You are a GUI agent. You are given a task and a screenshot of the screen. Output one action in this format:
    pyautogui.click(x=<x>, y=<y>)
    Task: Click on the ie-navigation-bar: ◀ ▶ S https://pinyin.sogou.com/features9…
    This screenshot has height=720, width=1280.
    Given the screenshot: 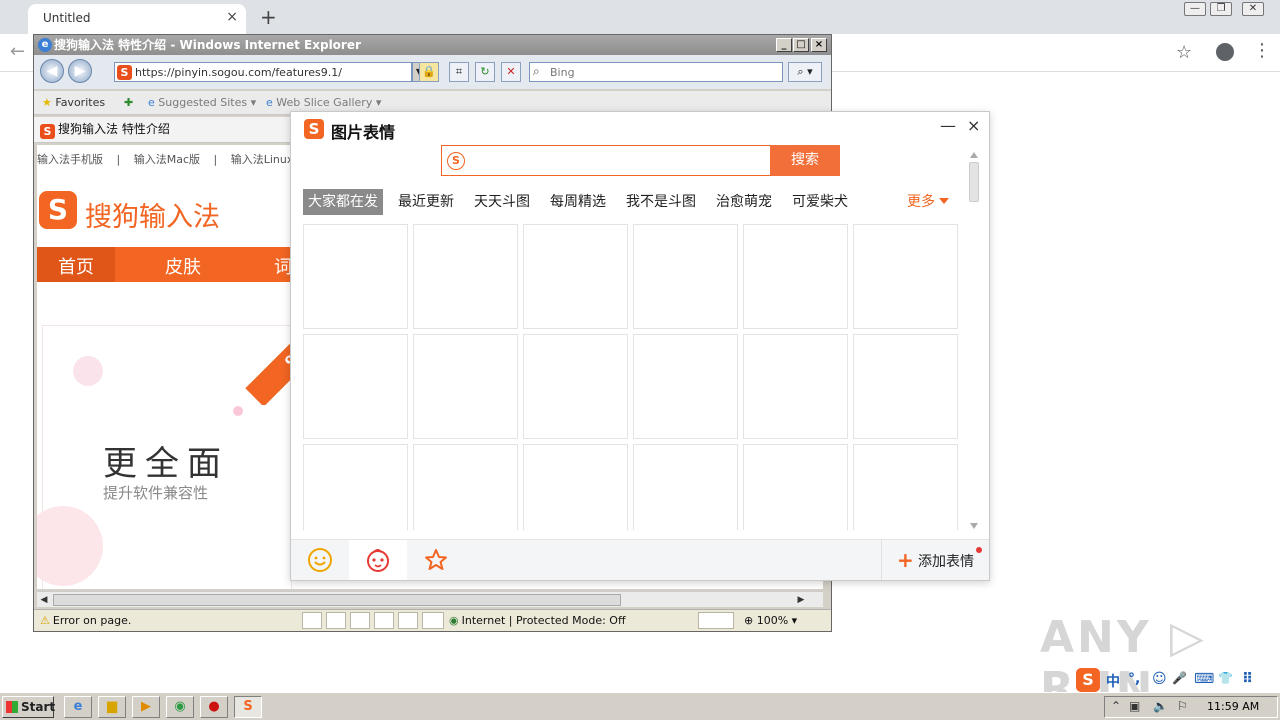 What is the action you would take?
    pyautogui.click(x=432, y=72)
    